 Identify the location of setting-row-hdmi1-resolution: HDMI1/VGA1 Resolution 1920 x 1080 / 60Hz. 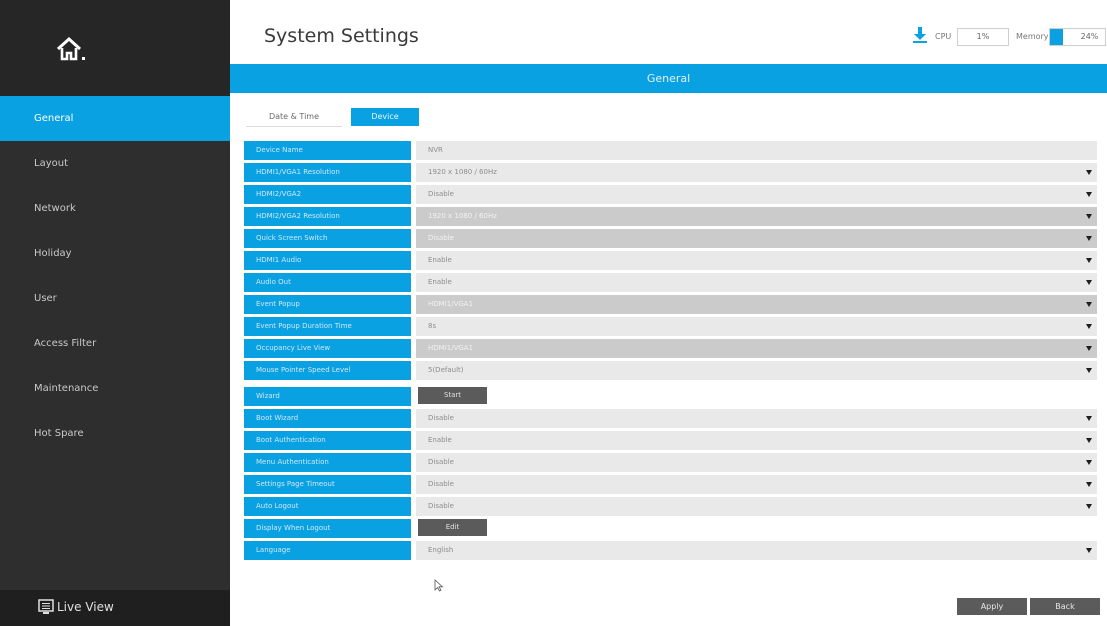
(670, 172).